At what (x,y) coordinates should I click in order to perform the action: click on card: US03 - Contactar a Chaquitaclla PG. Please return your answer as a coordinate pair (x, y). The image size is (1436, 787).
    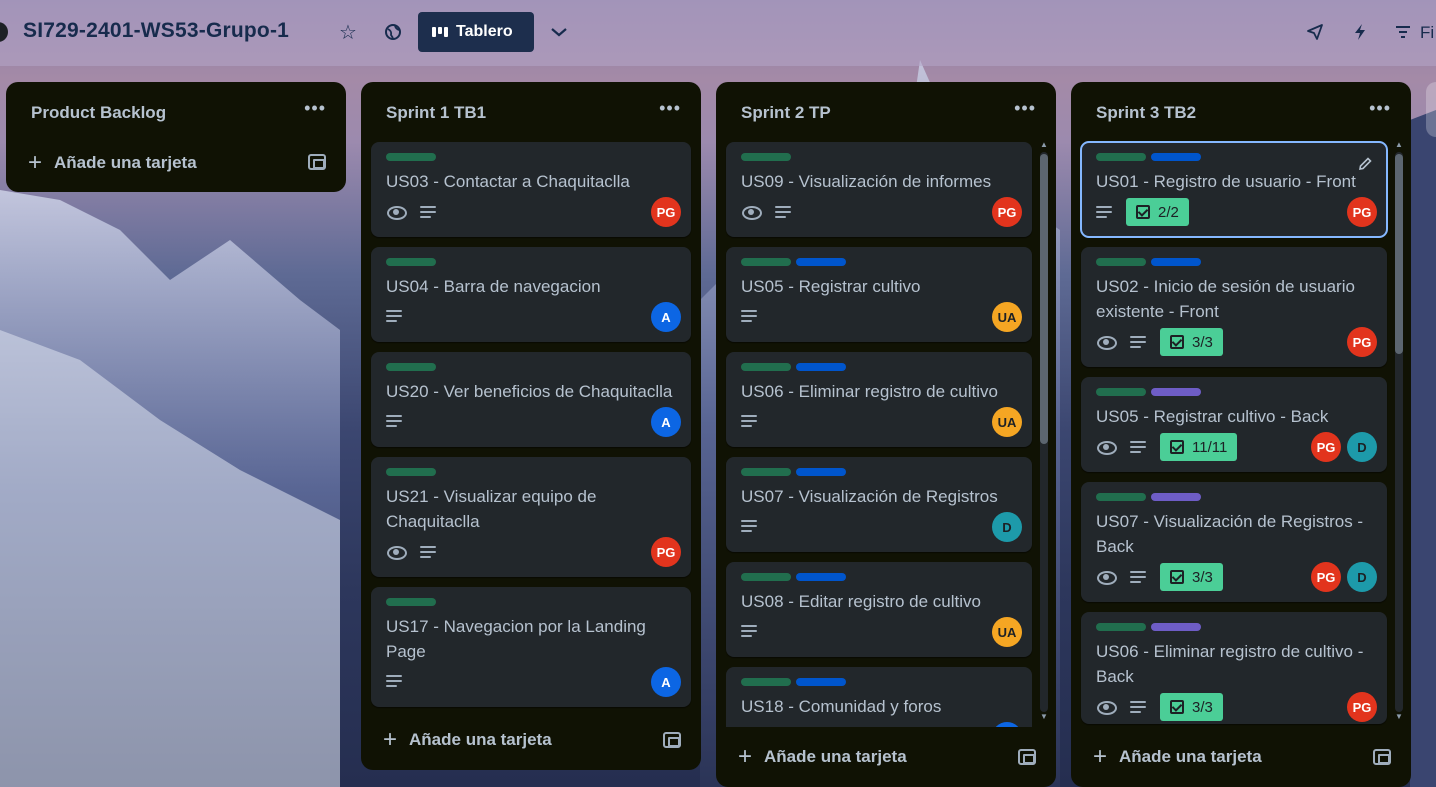
    Looking at the image, I should click on (531, 189).